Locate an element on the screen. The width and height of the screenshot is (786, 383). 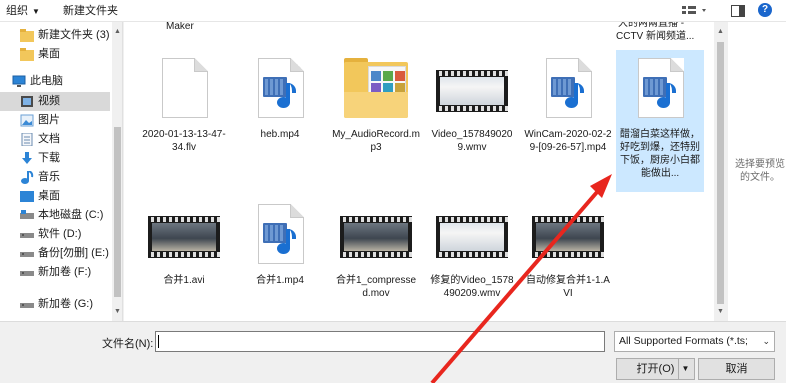
file-item: heb.mp4 is located at coordinates (280, 96).